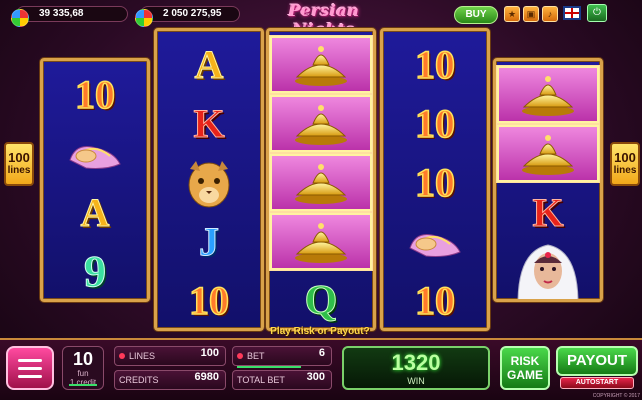  I want to click on lines-value: 100, so click(209, 353).